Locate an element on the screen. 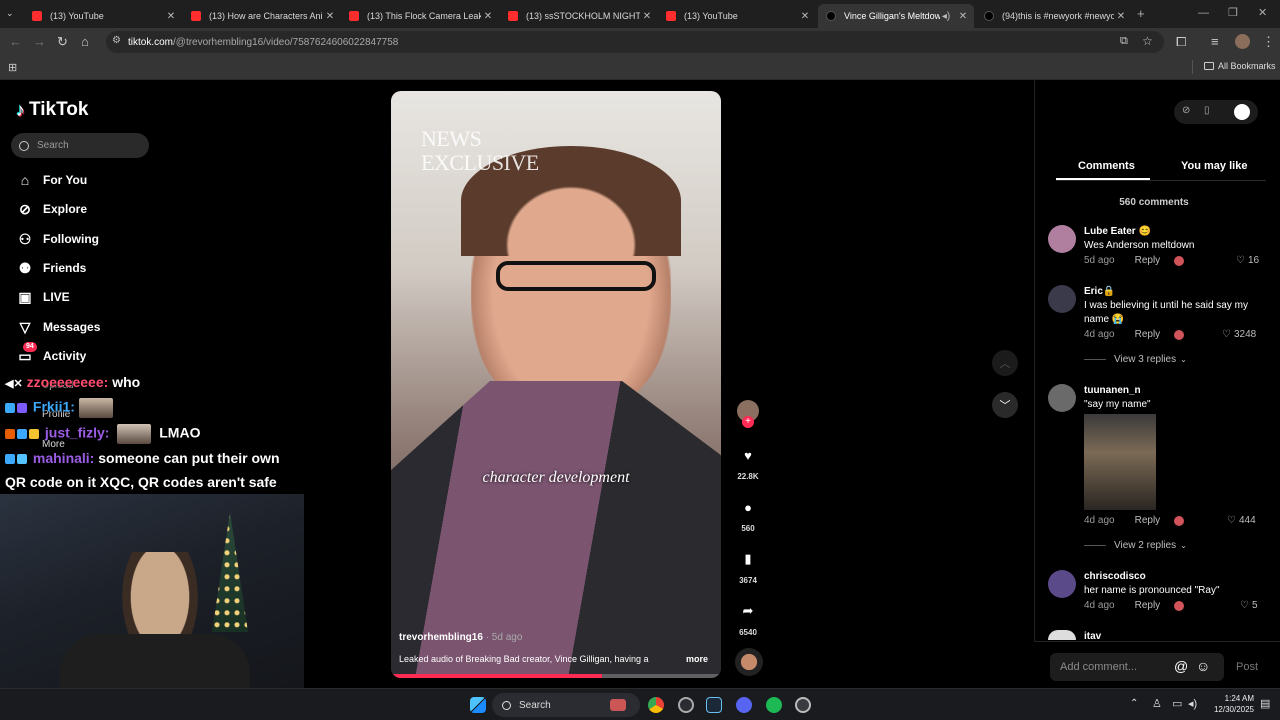  new-tab-button: + is located at coordinates (1141, 13).